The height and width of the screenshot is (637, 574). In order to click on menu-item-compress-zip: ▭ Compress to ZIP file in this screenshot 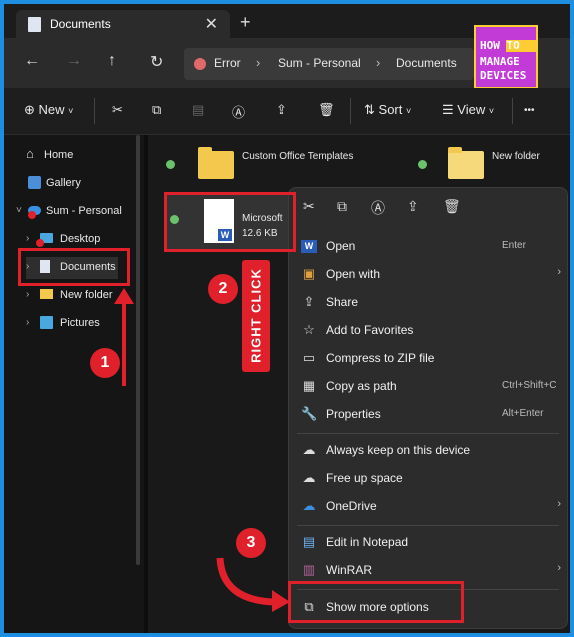, I will do `click(428, 358)`.